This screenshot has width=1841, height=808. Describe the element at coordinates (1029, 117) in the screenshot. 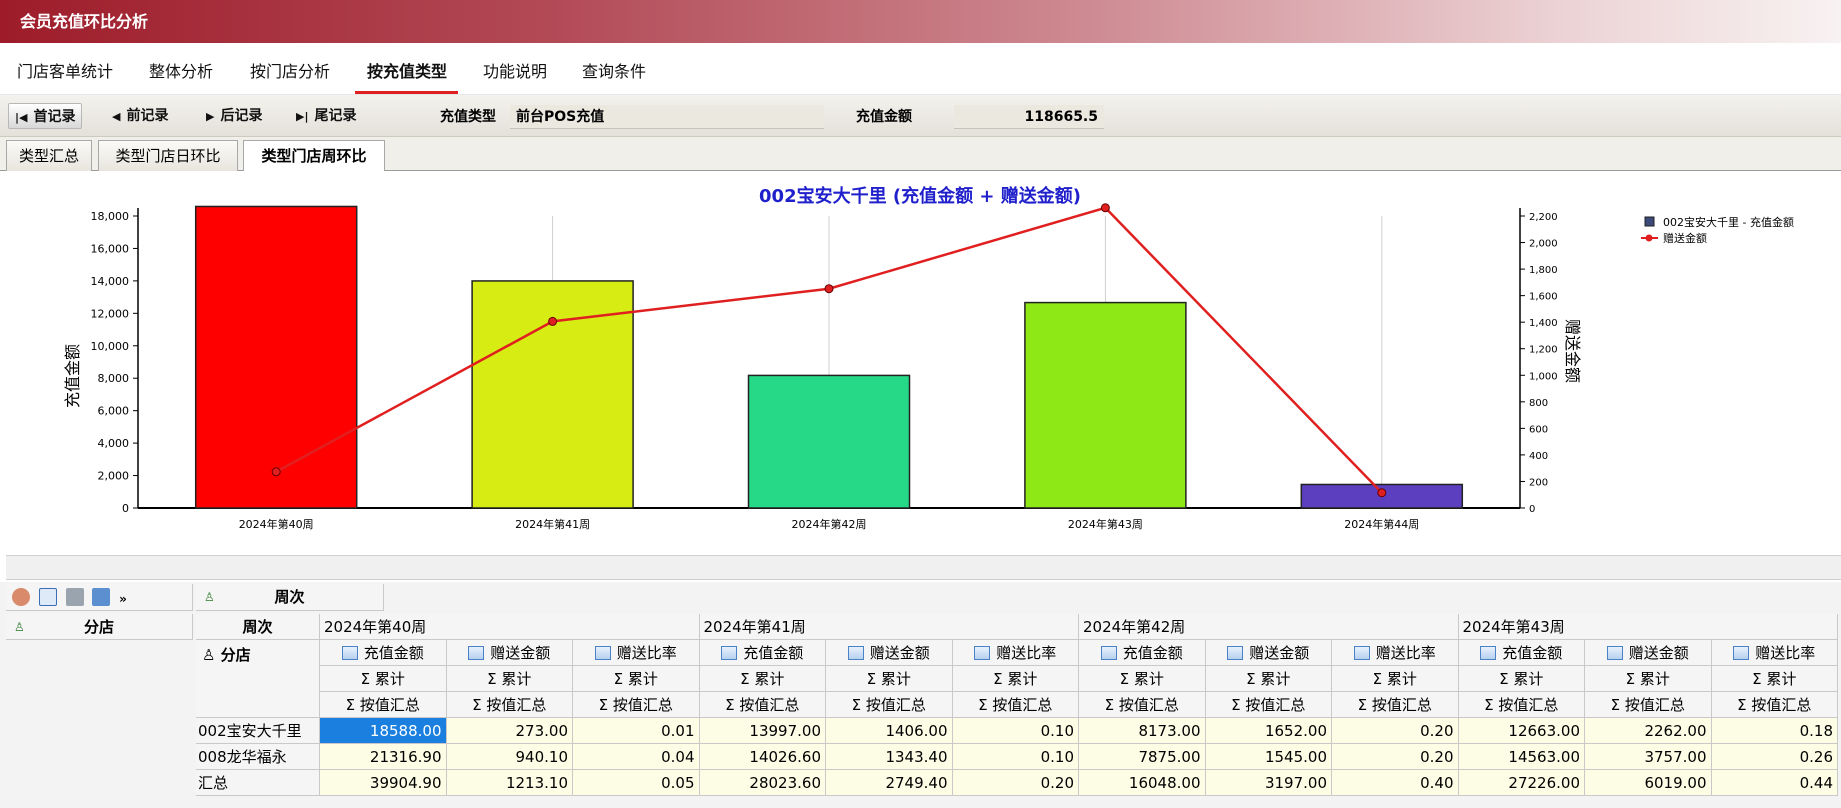

I see `recharge-amount-field: 118665.5` at that location.